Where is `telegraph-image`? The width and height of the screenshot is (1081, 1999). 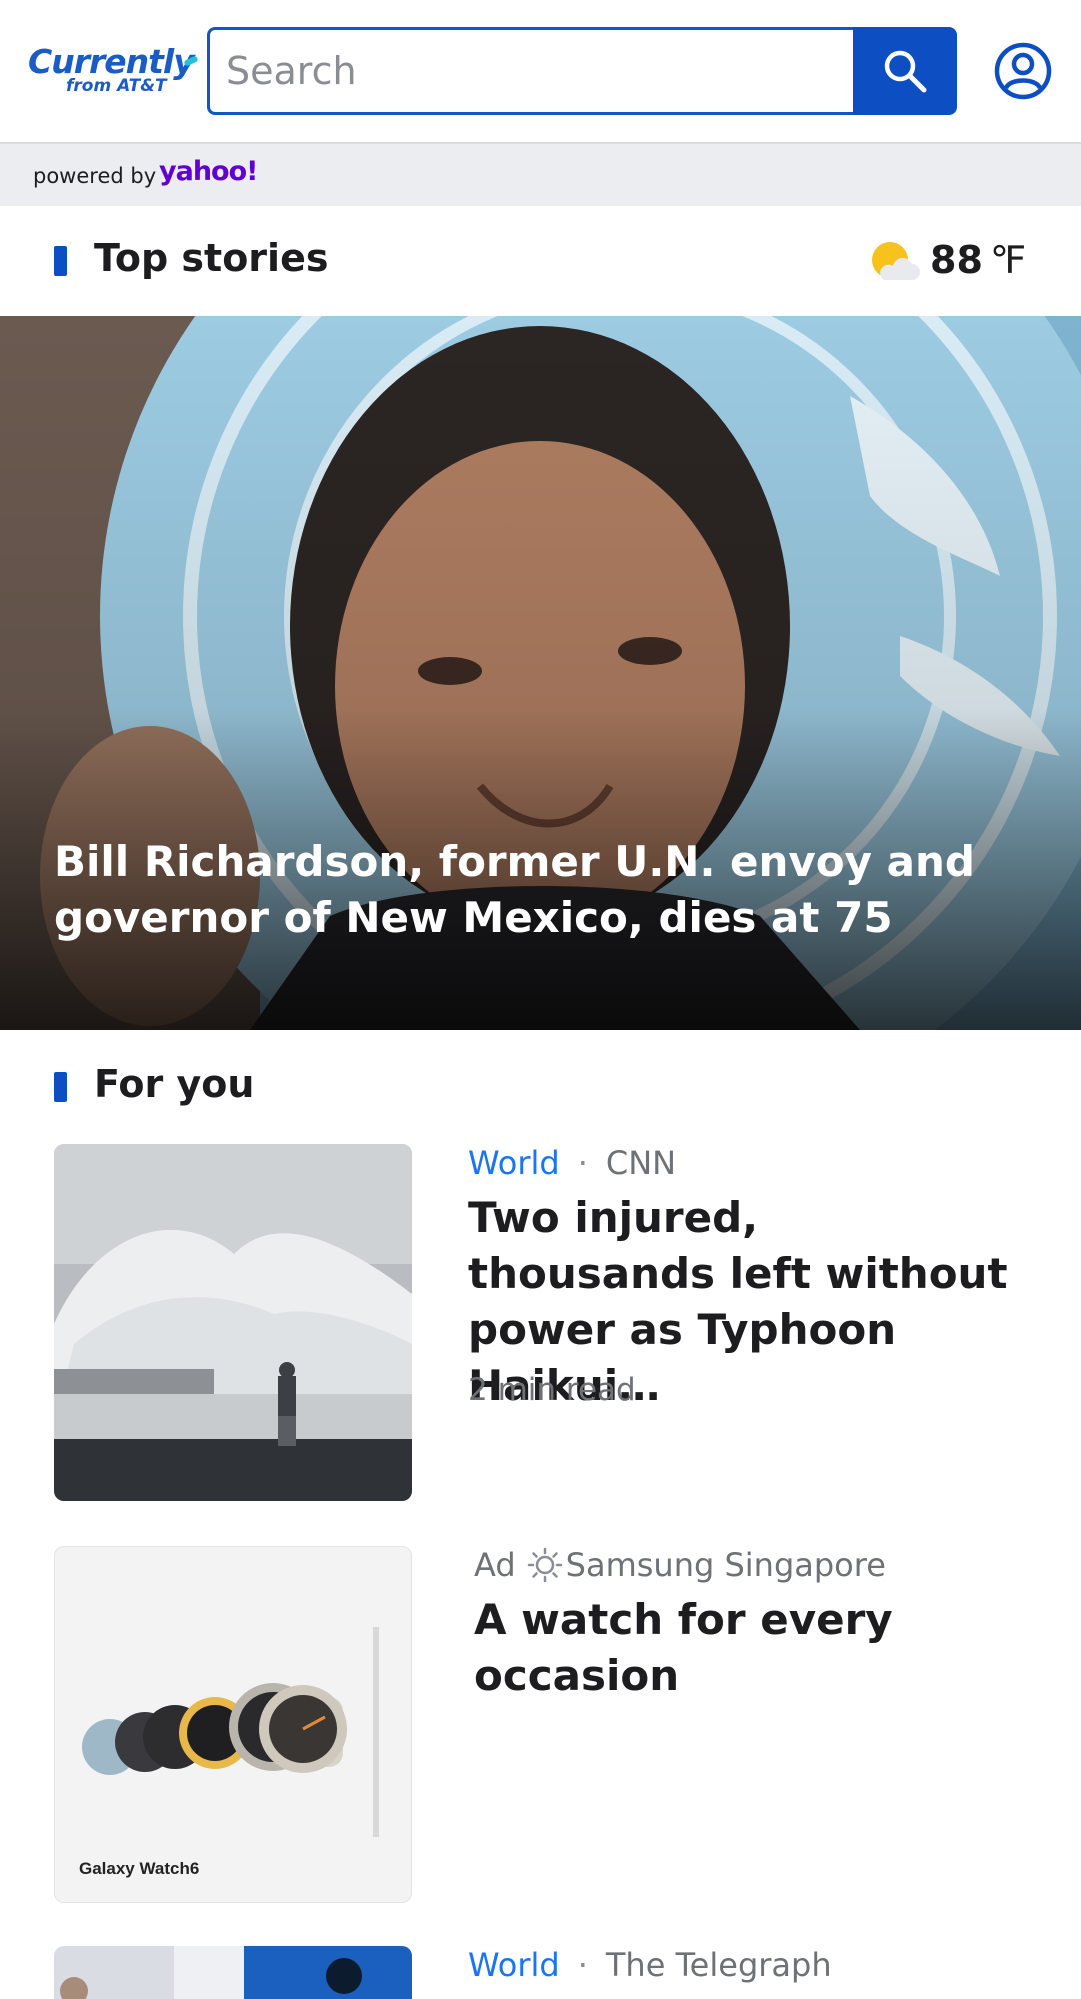 telegraph-image is located at coordinates (233, 1972).